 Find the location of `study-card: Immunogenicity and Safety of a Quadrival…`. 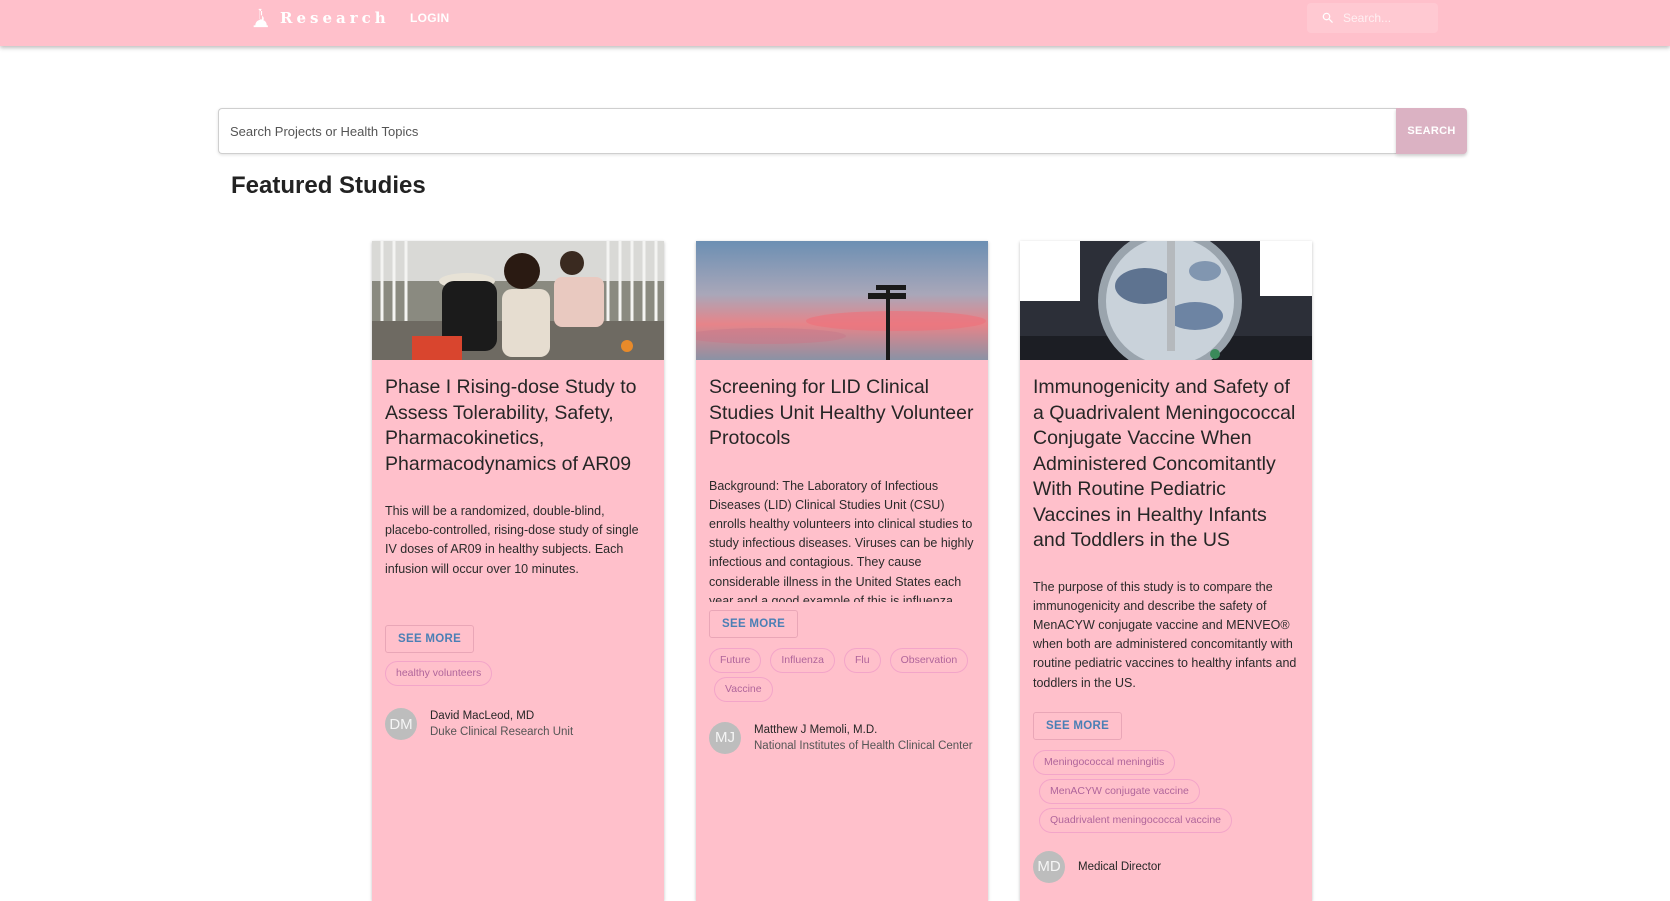

study-card: Immunogenicity and Safety of a Quadrival… is located at coordinates (1166, 571).